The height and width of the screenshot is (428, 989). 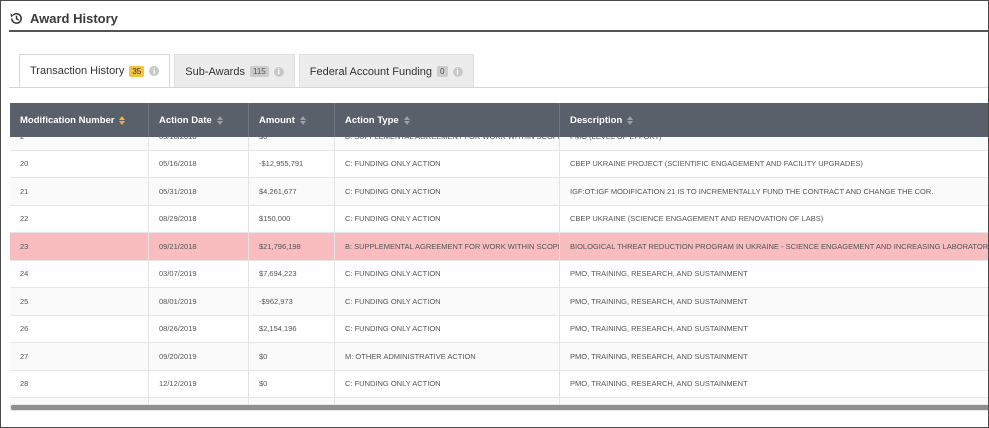 I want to click on column-header-description: Description, so click(x=774, y=120).